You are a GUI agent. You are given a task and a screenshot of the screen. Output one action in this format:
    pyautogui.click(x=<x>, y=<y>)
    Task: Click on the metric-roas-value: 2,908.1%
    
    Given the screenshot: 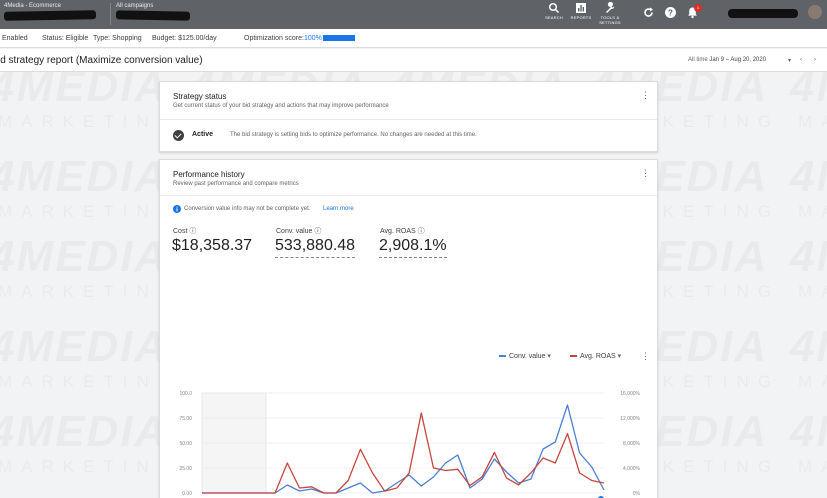 What is the action you would take?
    pyautogui.click(x=413, y=247)
    